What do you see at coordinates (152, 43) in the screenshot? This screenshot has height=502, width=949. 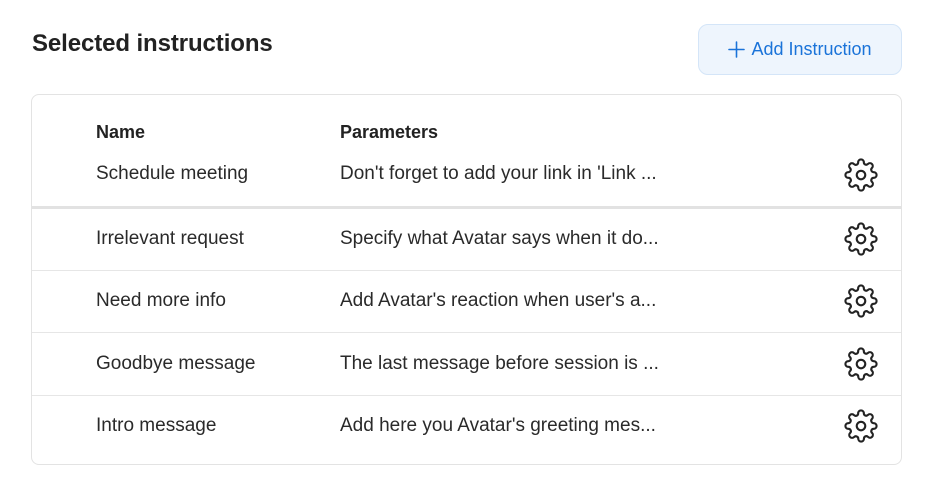 I see `page-title: Selected instructions` at bounding box center [152, 43].